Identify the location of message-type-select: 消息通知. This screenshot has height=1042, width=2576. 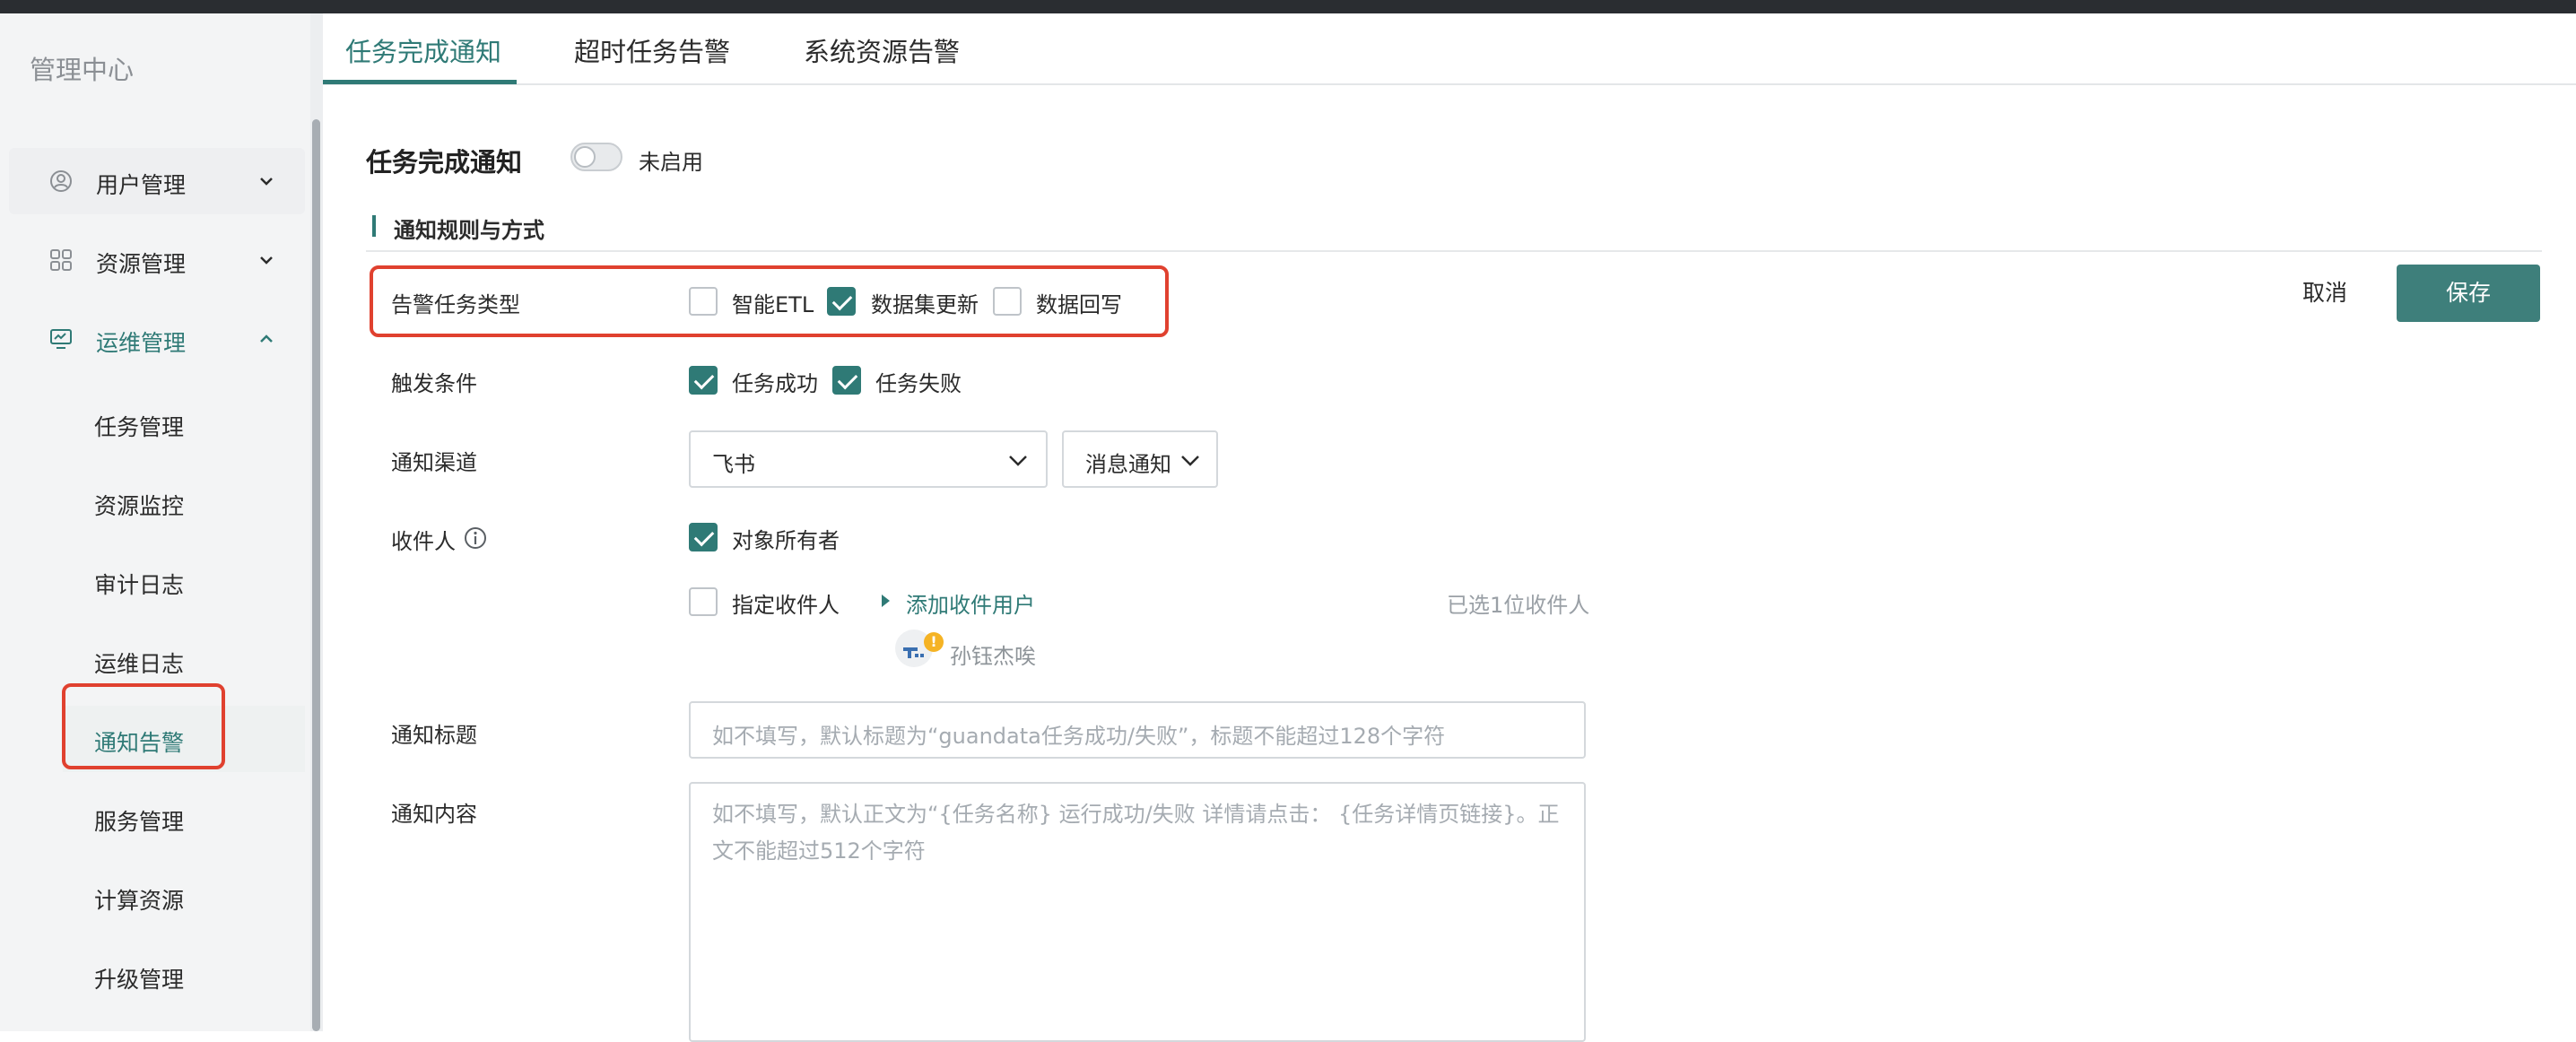
(1140, 459).